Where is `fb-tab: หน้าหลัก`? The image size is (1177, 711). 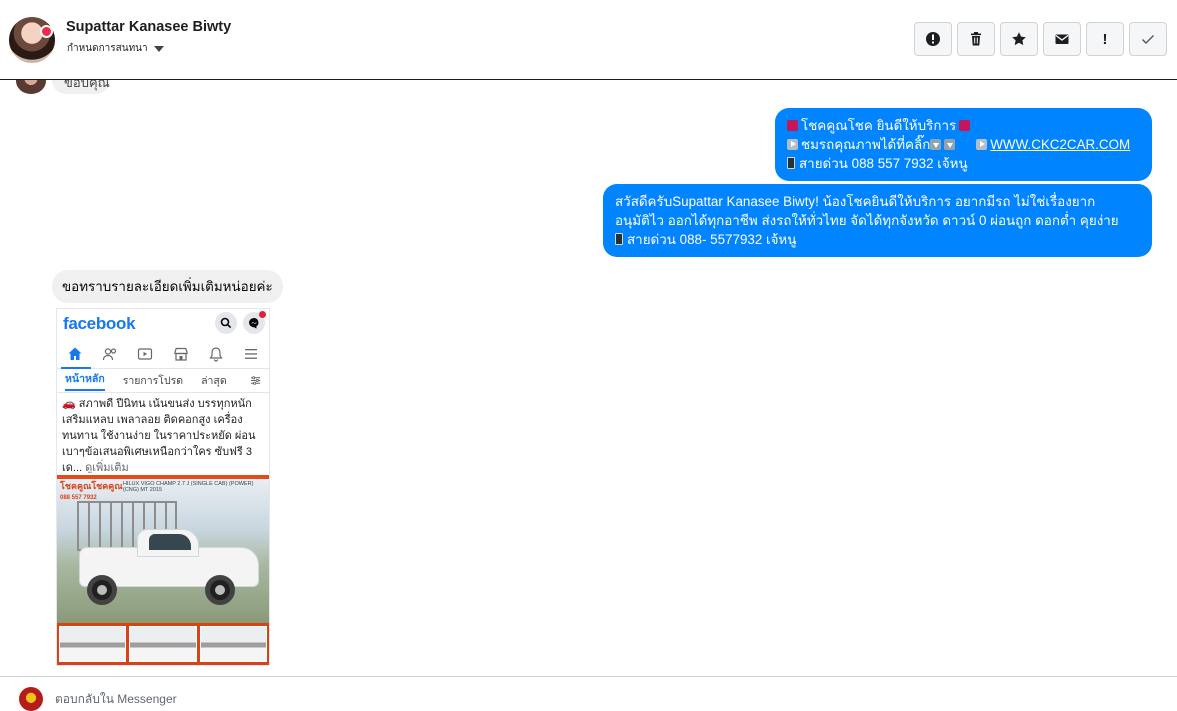
fb-tab: หน้าหลัก is located at coordinates (85, 380).